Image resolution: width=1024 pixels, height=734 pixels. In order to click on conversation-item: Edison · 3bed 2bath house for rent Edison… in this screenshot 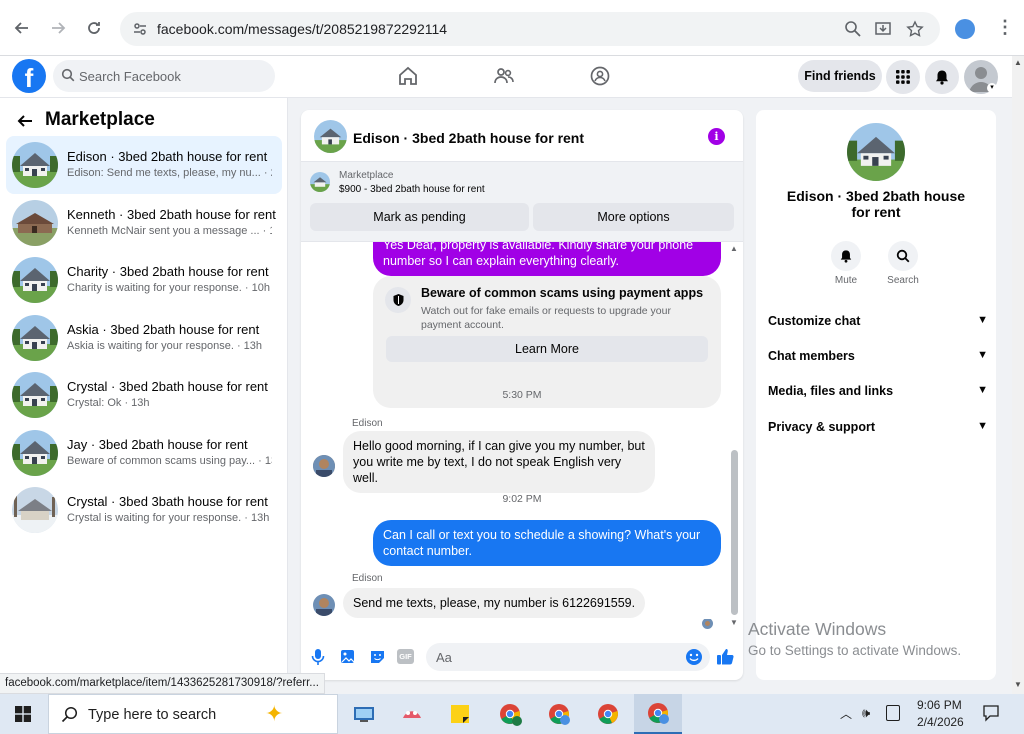, I will do `click(144, 165)`.